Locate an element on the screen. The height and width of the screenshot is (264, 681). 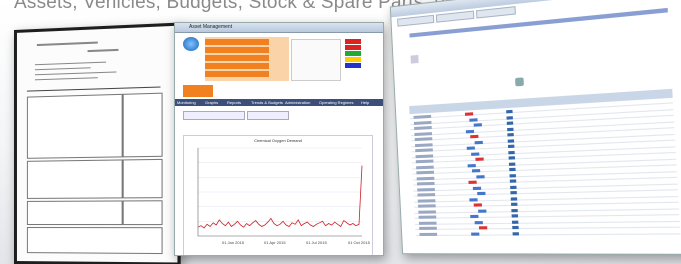
menu-item-3: Trends & Budgets is located at coordinates (267, 102).